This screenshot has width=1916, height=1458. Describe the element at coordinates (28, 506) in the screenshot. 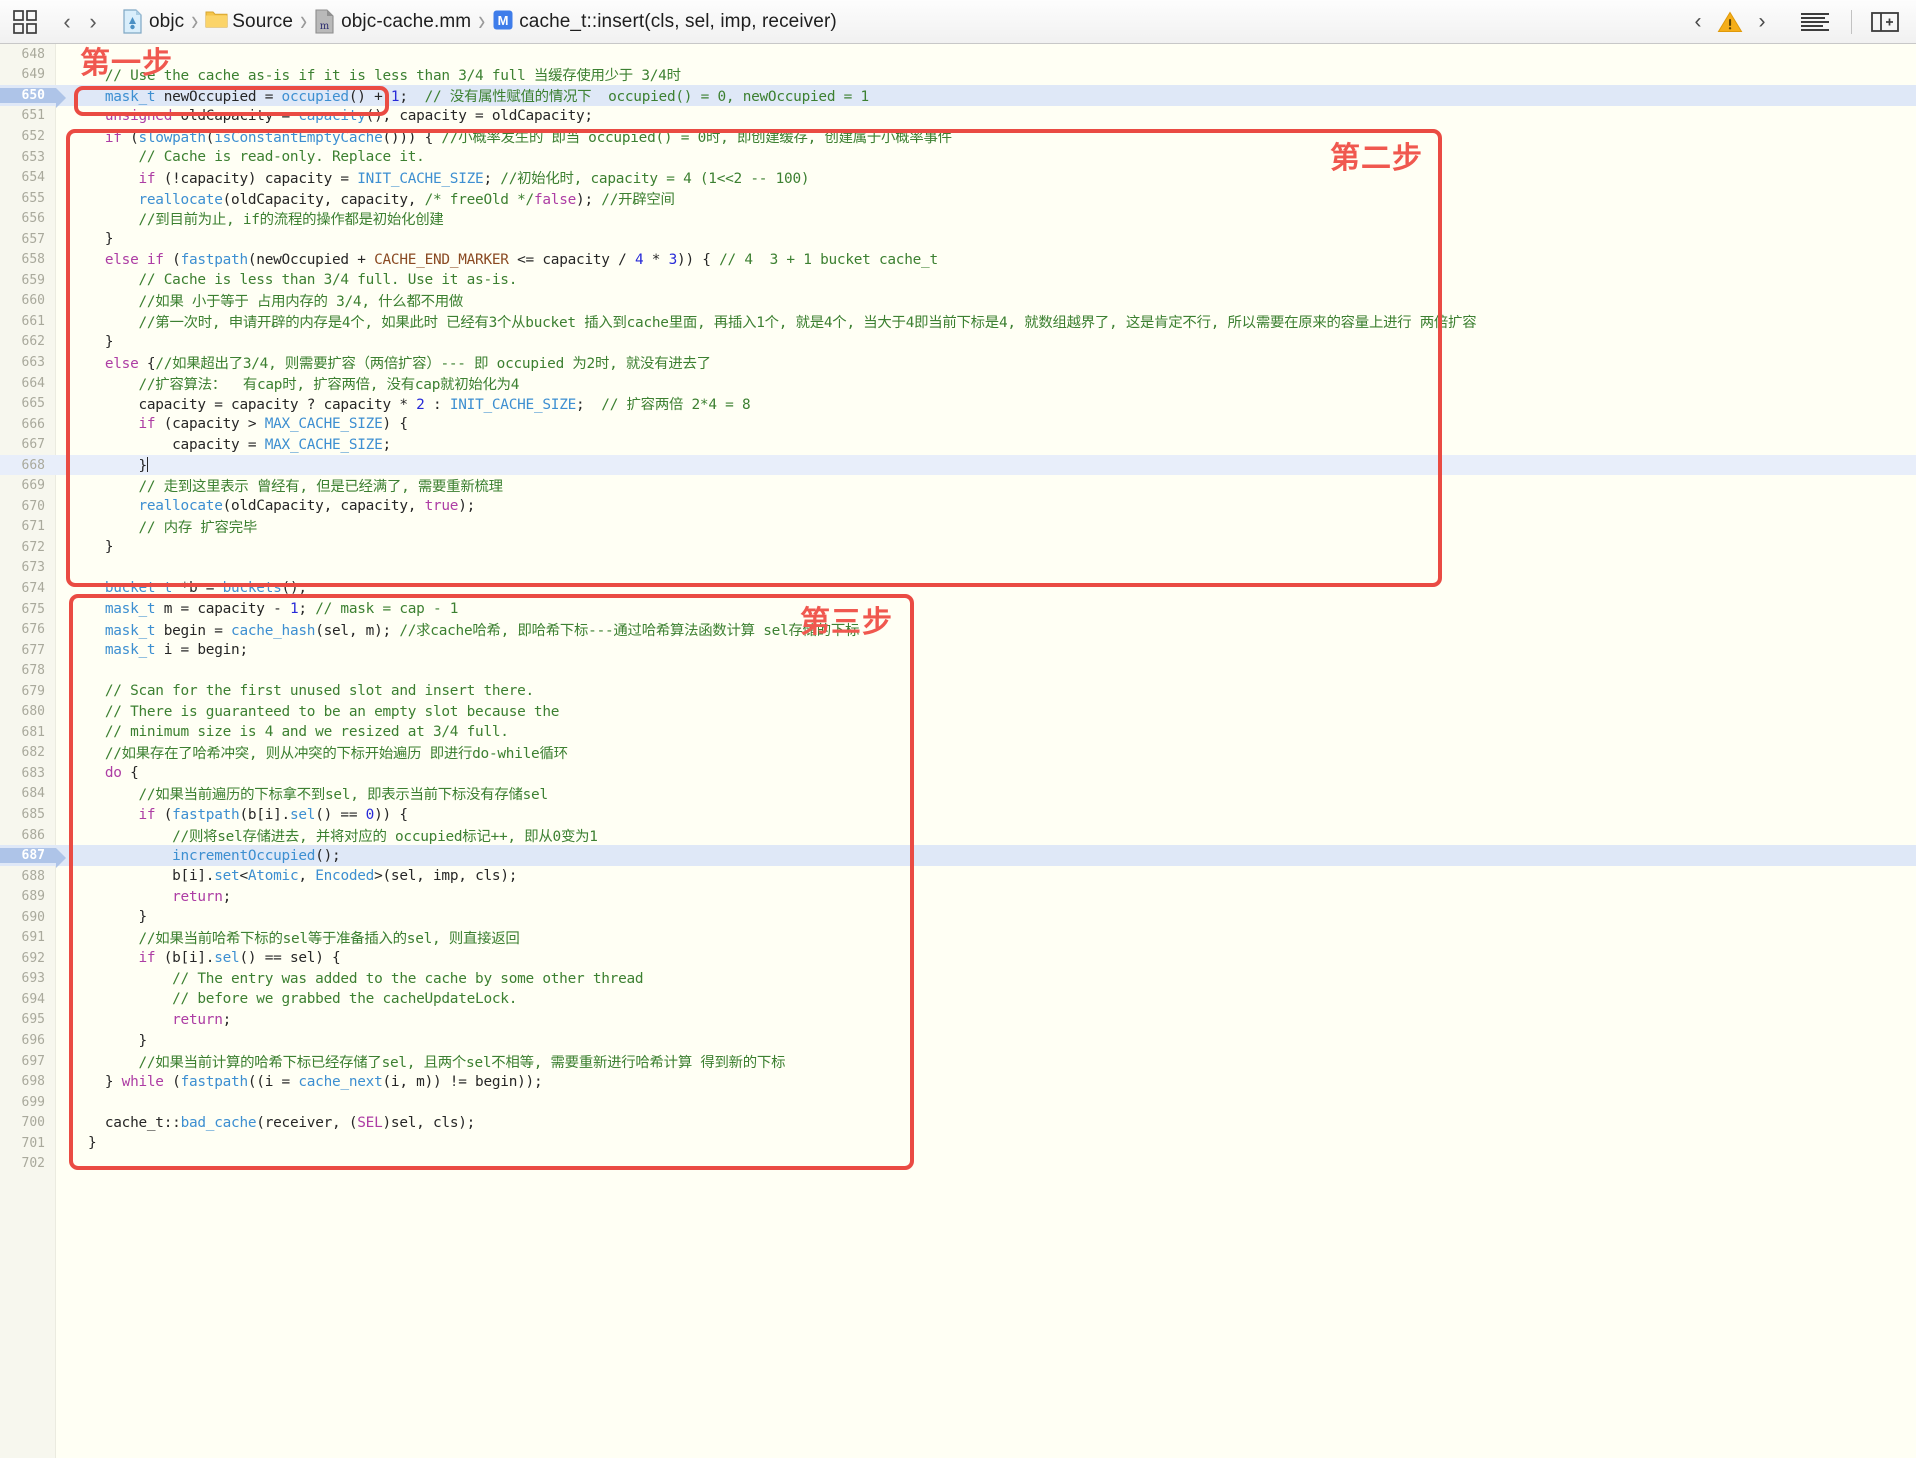

I see `line-number: 670` at that location.